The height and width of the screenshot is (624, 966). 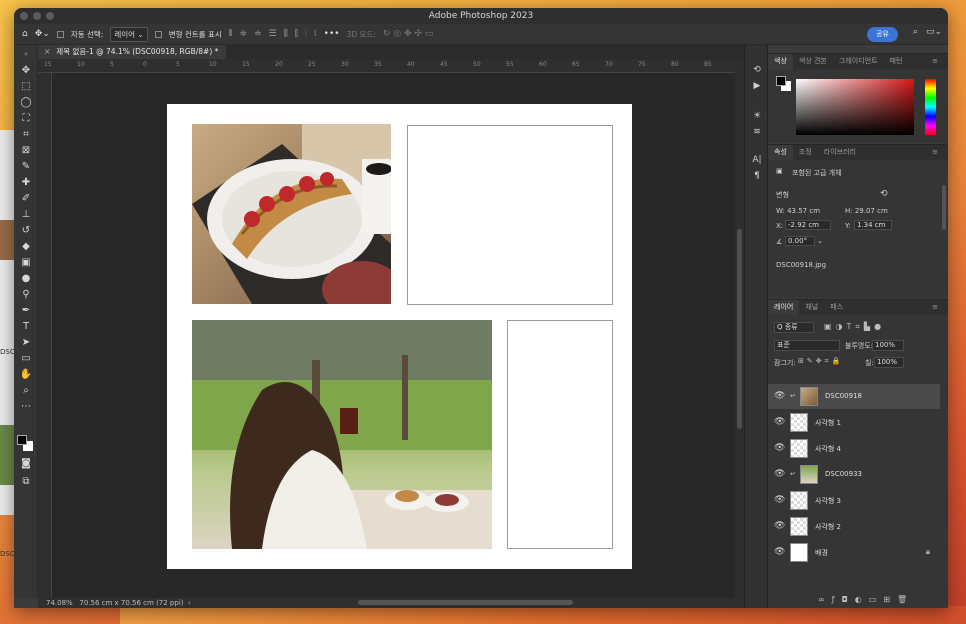 I want to click on quick-mask-icon: ◙, so click(x=26, y=464).